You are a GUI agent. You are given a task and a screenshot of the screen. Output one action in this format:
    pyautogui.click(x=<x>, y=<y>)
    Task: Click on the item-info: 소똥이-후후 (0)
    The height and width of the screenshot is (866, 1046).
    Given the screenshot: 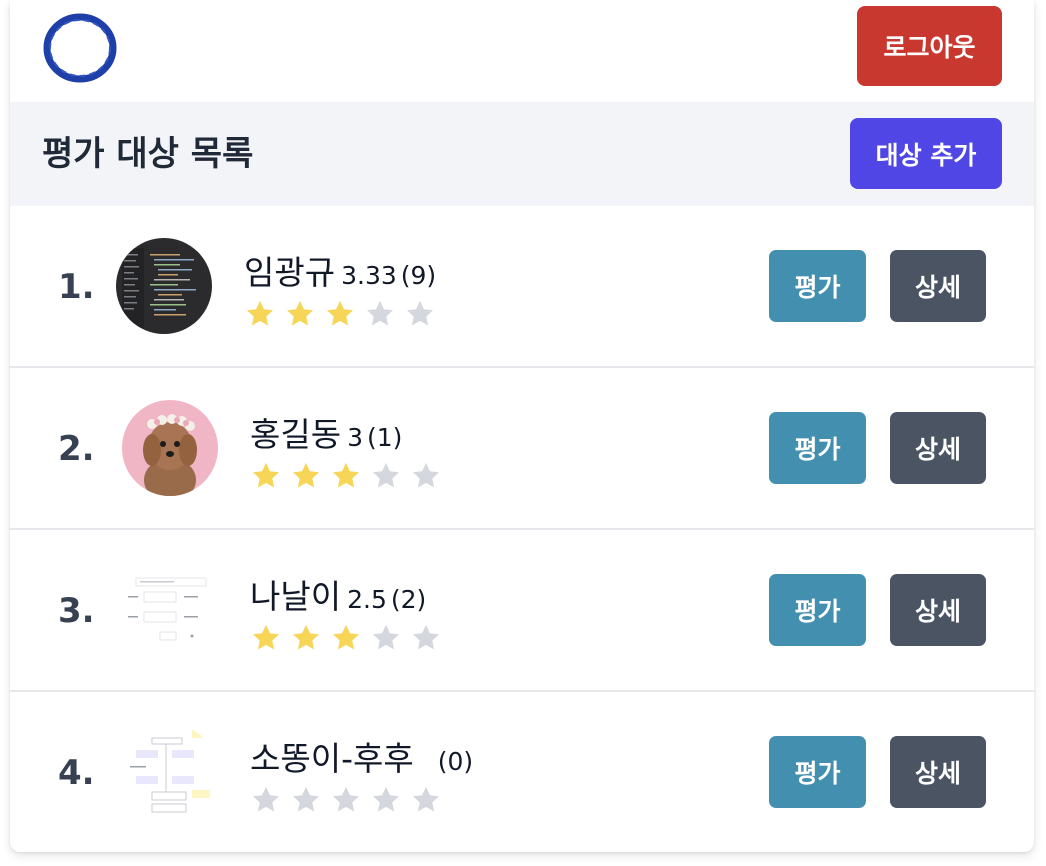 What is the action you would take?
    pyautogui.click(x=361, y=774)
    